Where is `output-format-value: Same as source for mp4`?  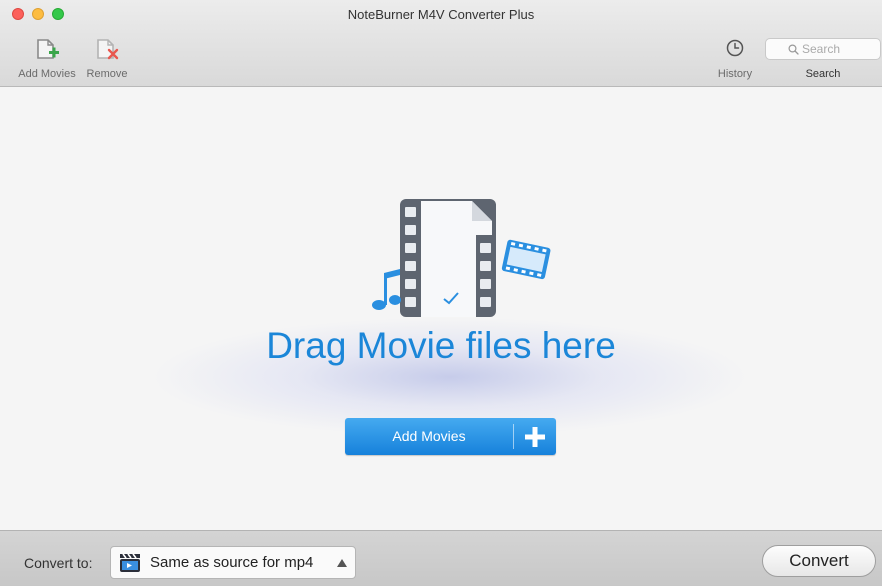
output-format-value: Same as source for mp4 is located at coordinates (232, 562).